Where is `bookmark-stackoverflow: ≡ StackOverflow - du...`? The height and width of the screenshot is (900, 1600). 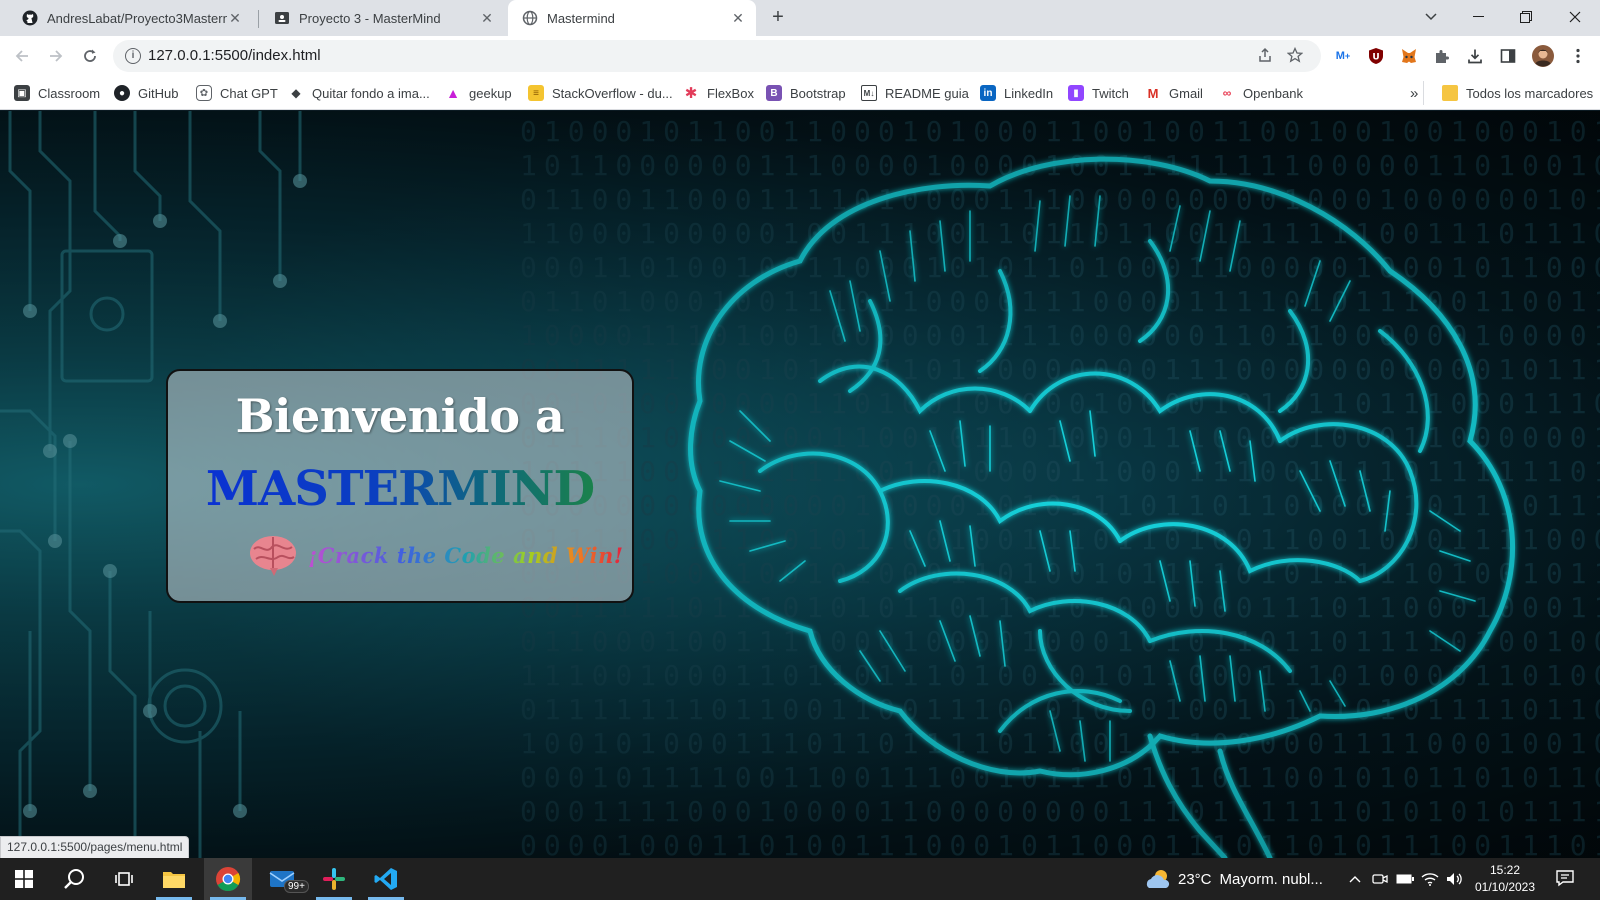
bookmark-stackoverflow: ≡ StackOverflow - du... is located at coordinates (600, 93).